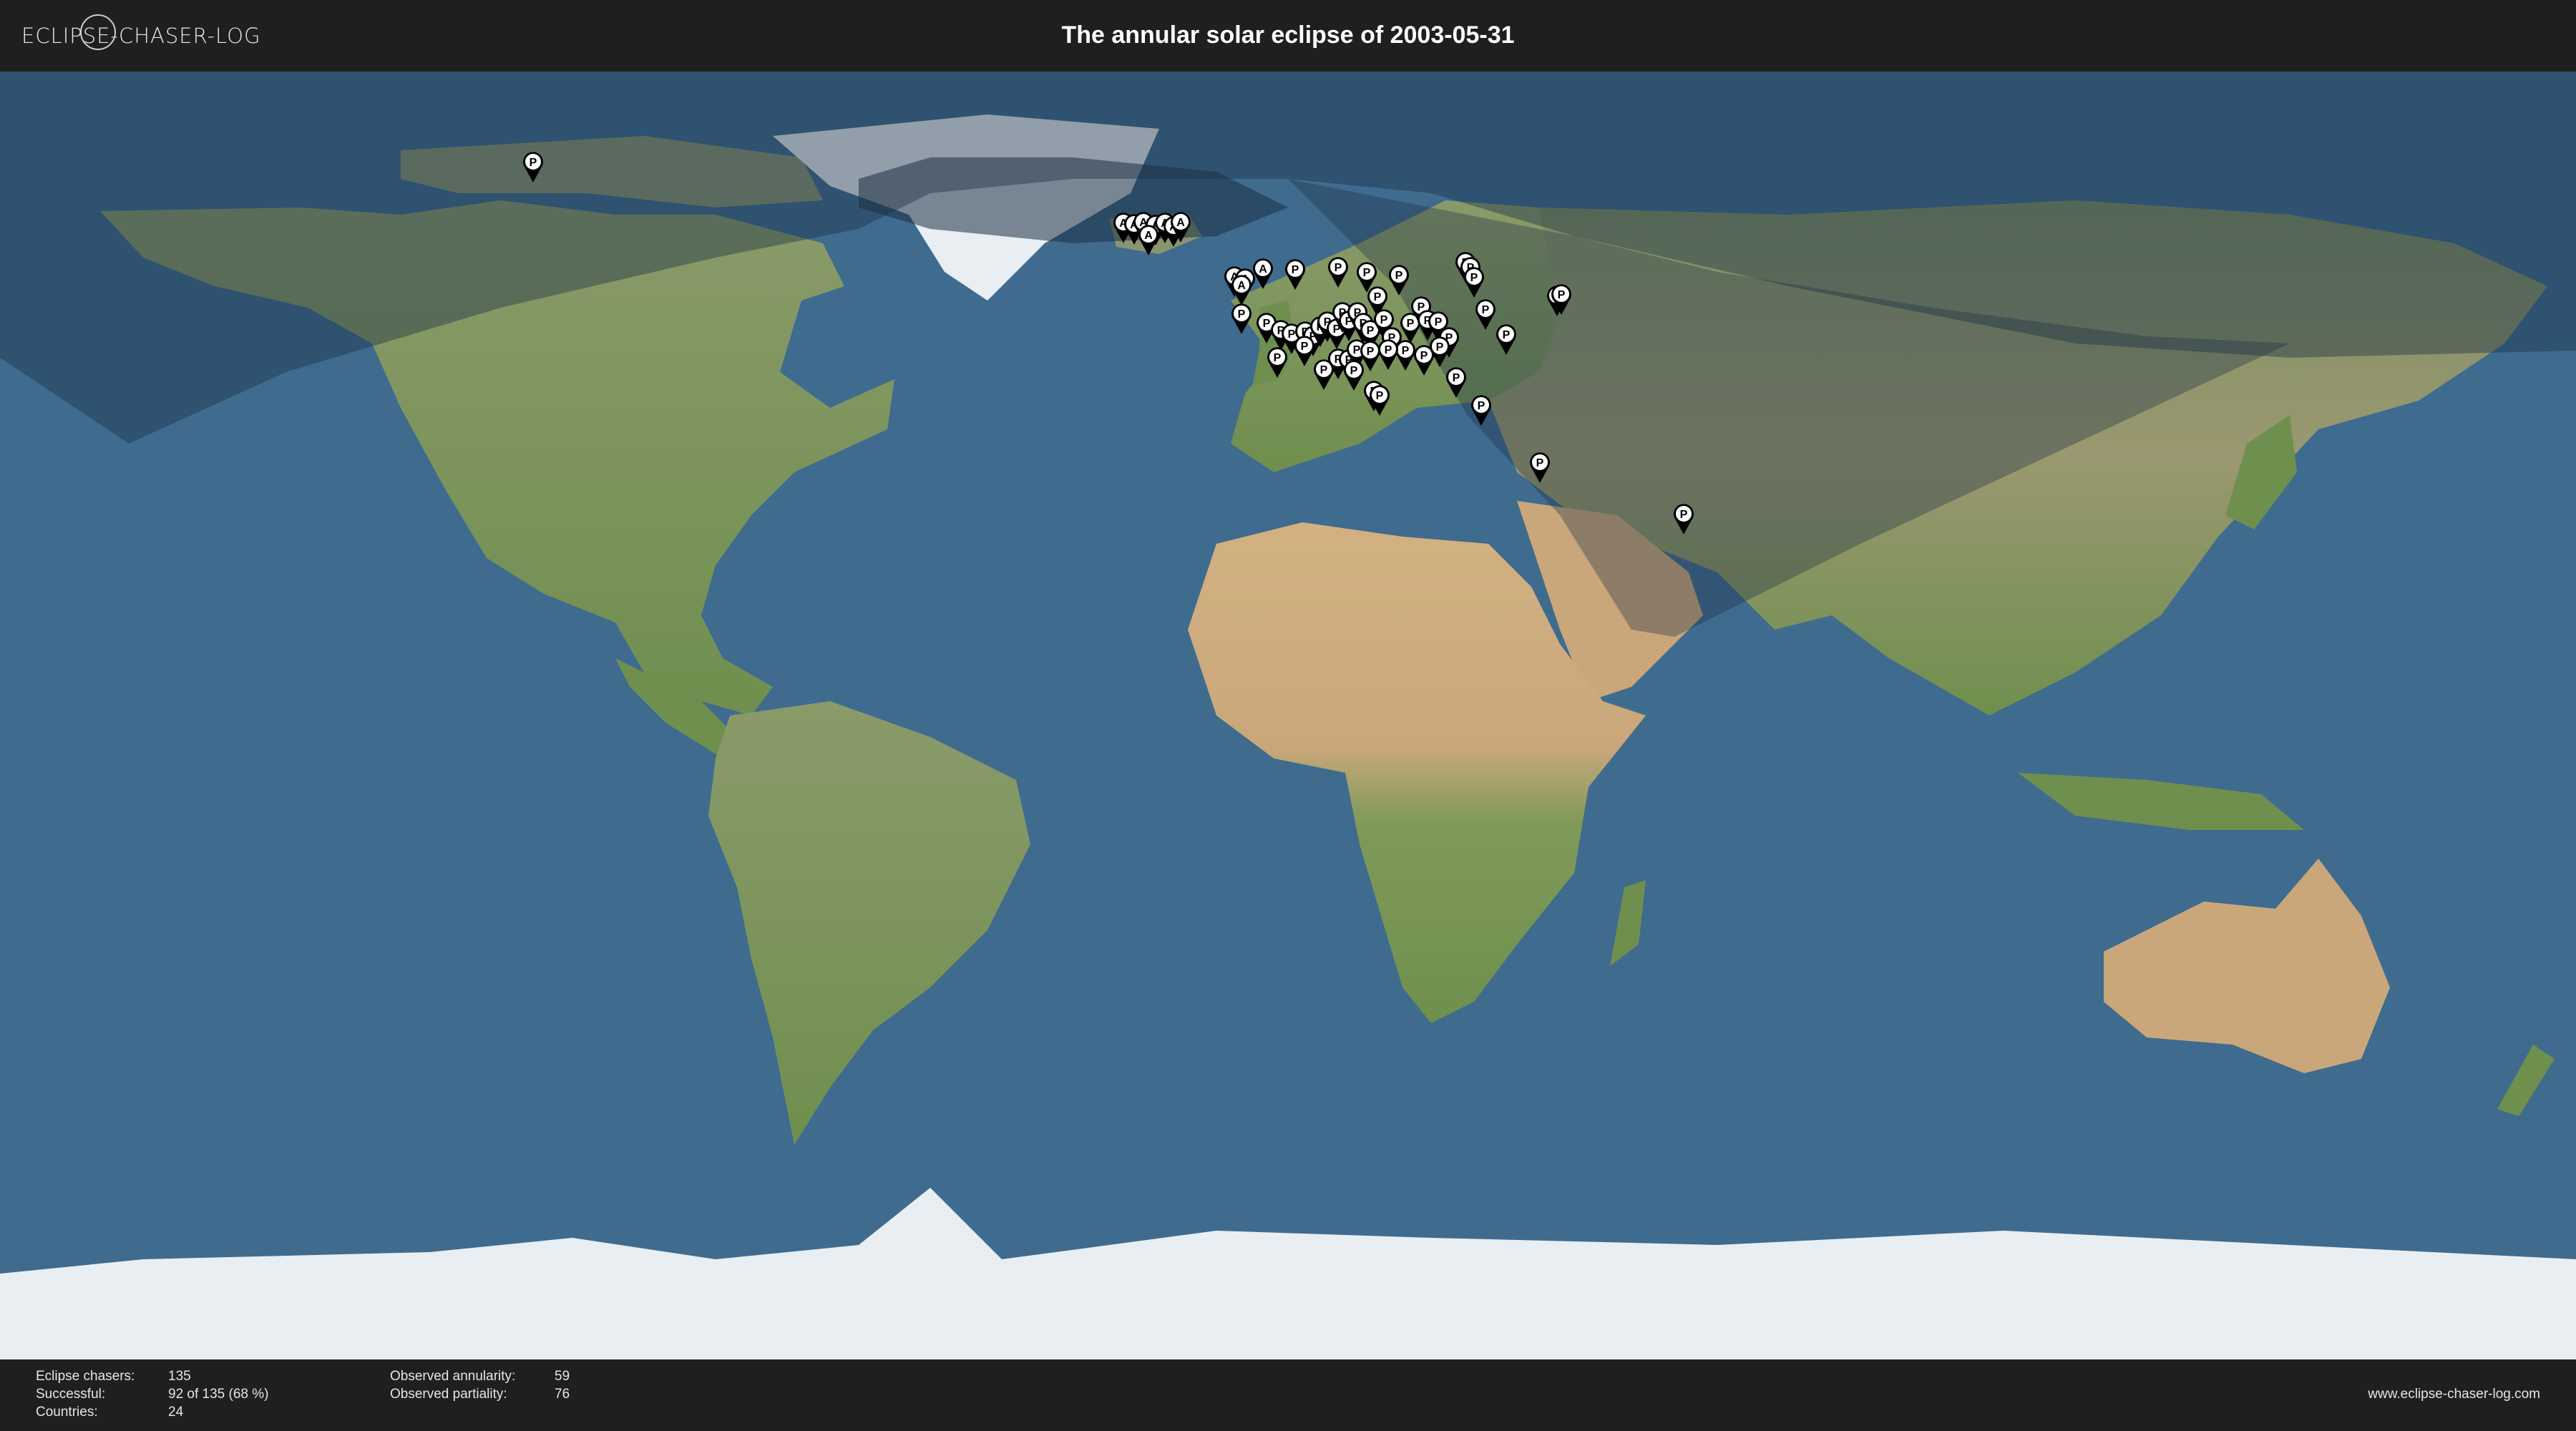 This screenshot has width=2576, height=1431. I want to click on page-title: The annular solar eclipse of 2003-05-31, so click(1288, 35).